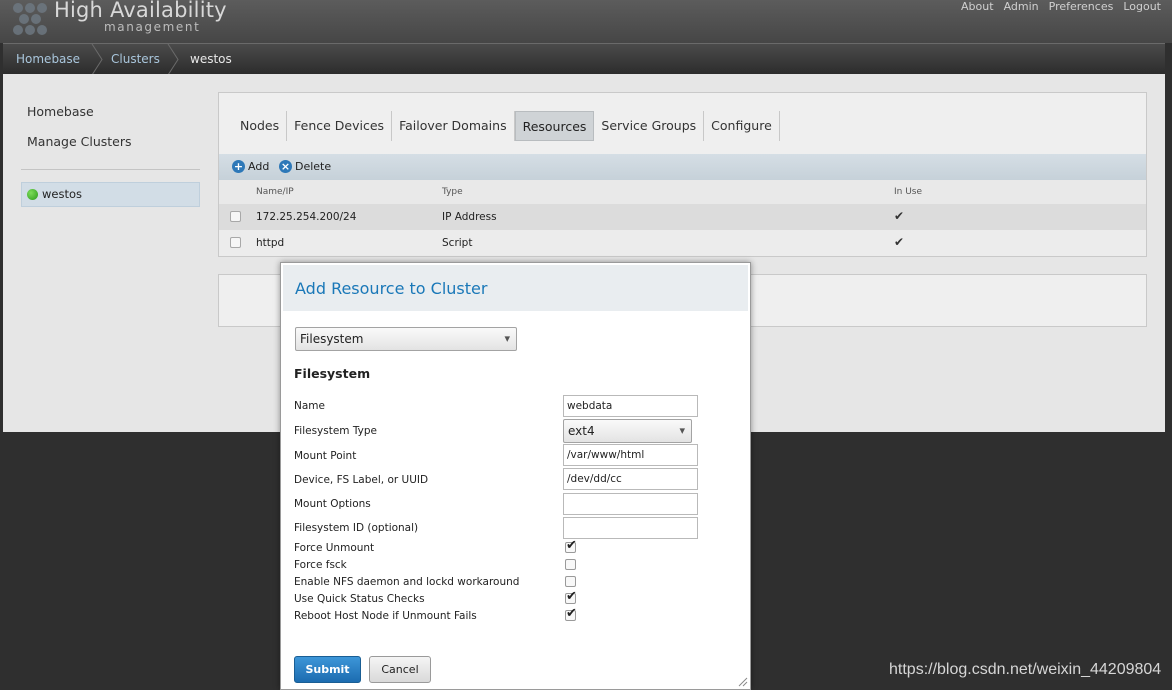 The width and height of the screenshot is (1172, 690). Describe the element at coordinates (332, 504) in the screenshot. I see `mount-options-label: Mount Options` at that location.